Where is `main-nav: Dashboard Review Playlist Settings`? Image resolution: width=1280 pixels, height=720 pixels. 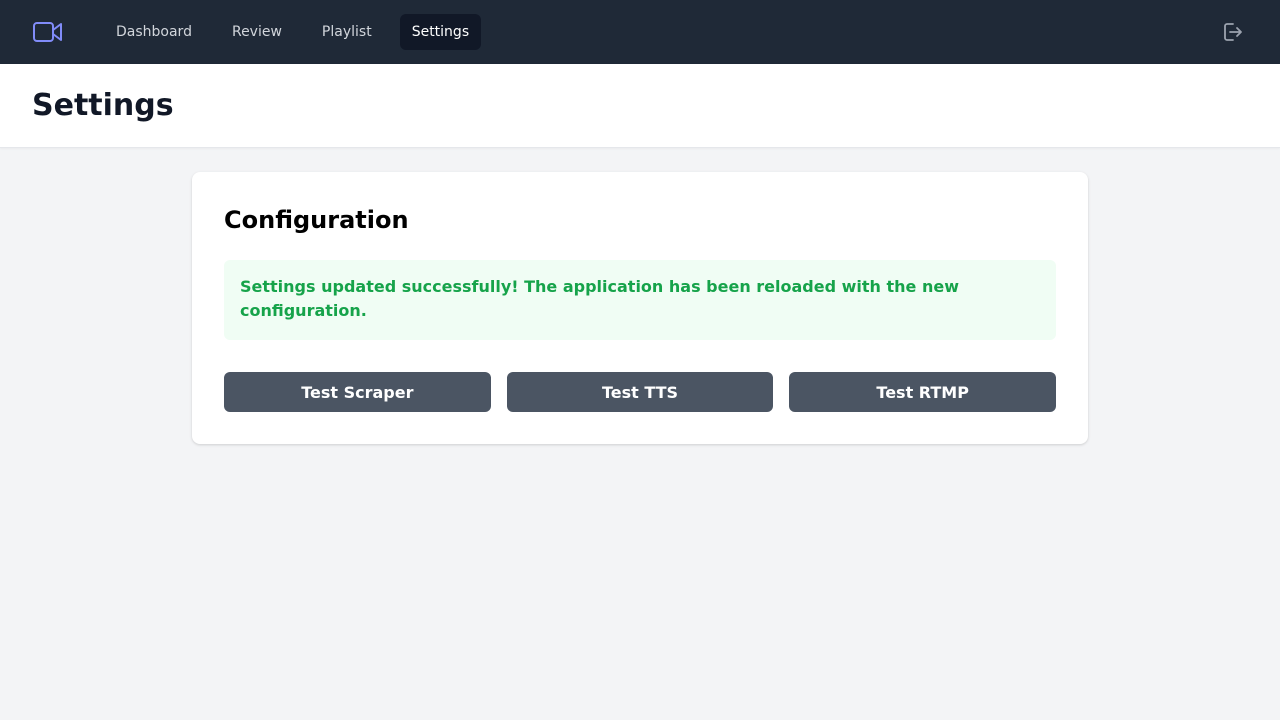
main-nav: Dashboard Review Playlist Settings is located at coordinates (300, 32).